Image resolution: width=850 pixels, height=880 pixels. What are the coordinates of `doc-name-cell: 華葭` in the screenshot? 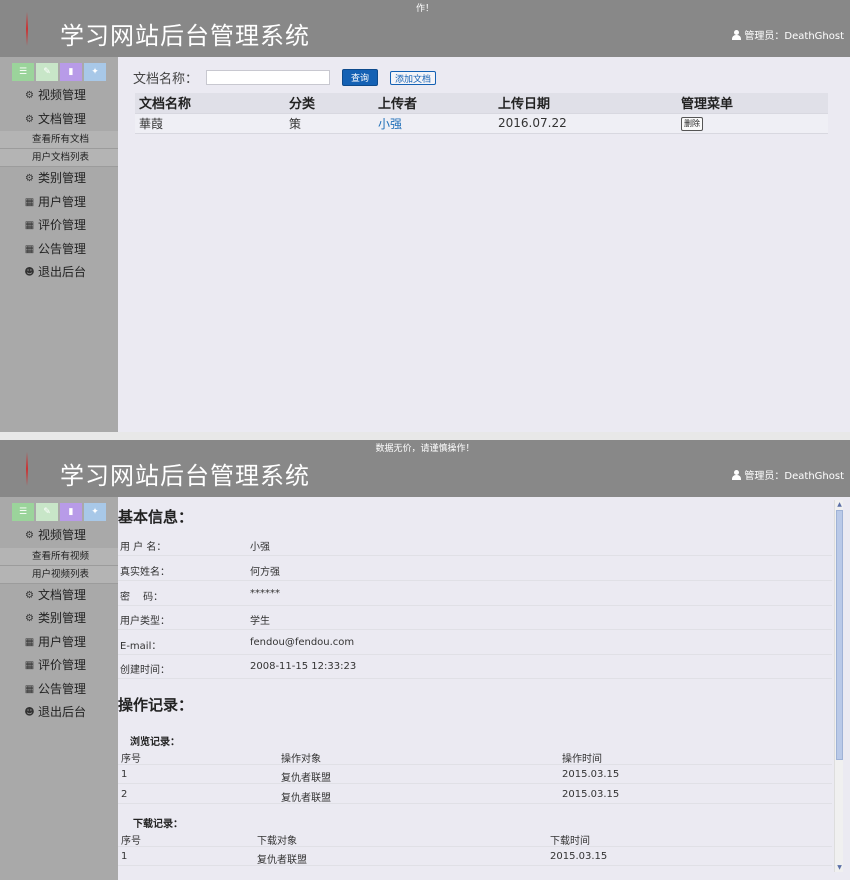 It's located at (210, 123).